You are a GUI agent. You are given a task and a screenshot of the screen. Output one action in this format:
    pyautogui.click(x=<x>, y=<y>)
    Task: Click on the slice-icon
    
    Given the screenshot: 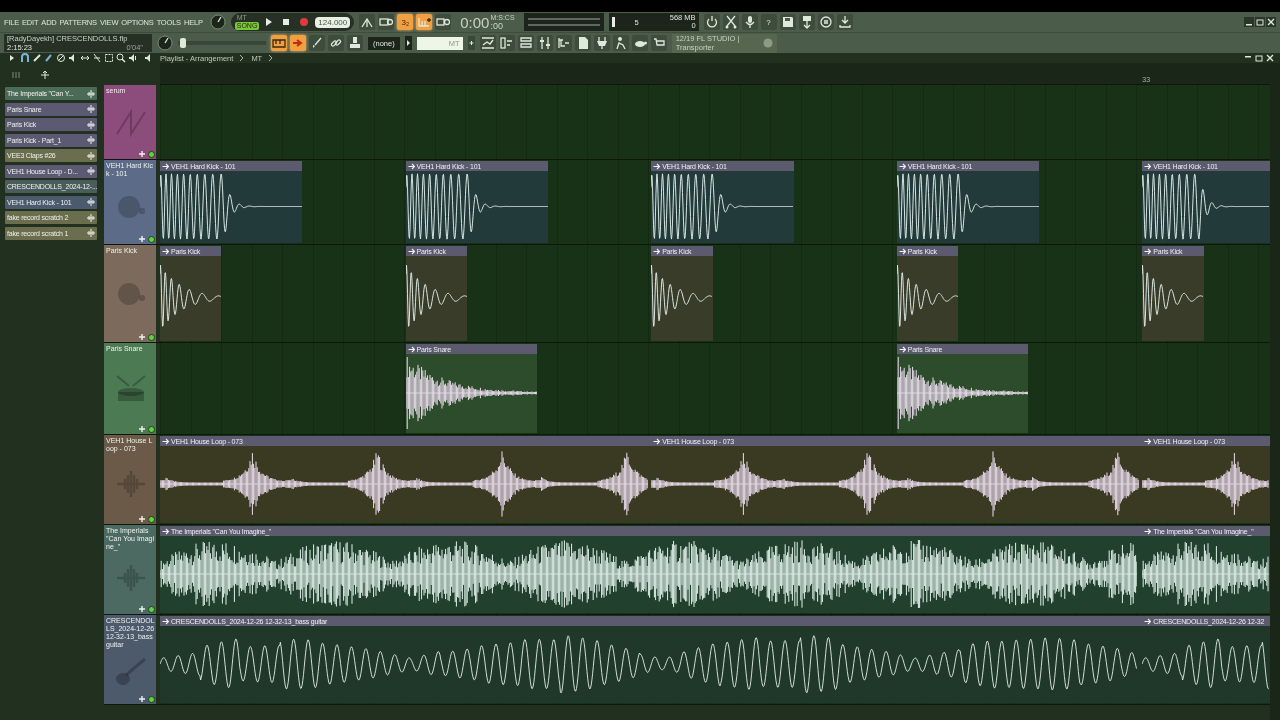 What is the action you would take?
    pyautogui.click(x=97, y=58)
    